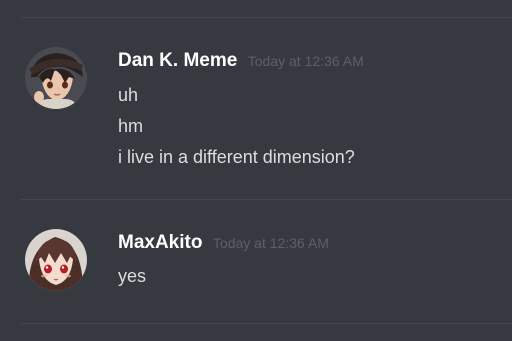 This screenshot has width=512, height=341. Describe the element at coordinates (266, 323) in the screenshot. I see `message-divider` at that location.